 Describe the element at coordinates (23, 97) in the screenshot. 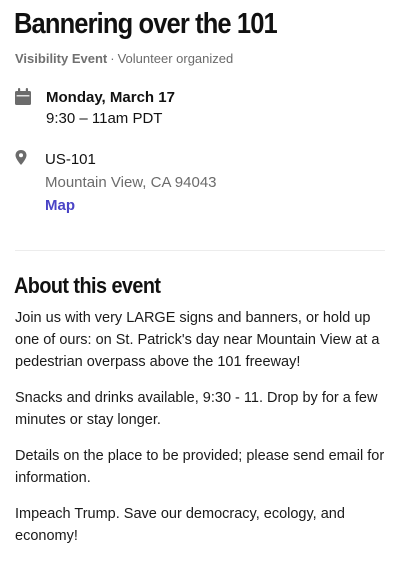

I see `calendar-icon` at that location.